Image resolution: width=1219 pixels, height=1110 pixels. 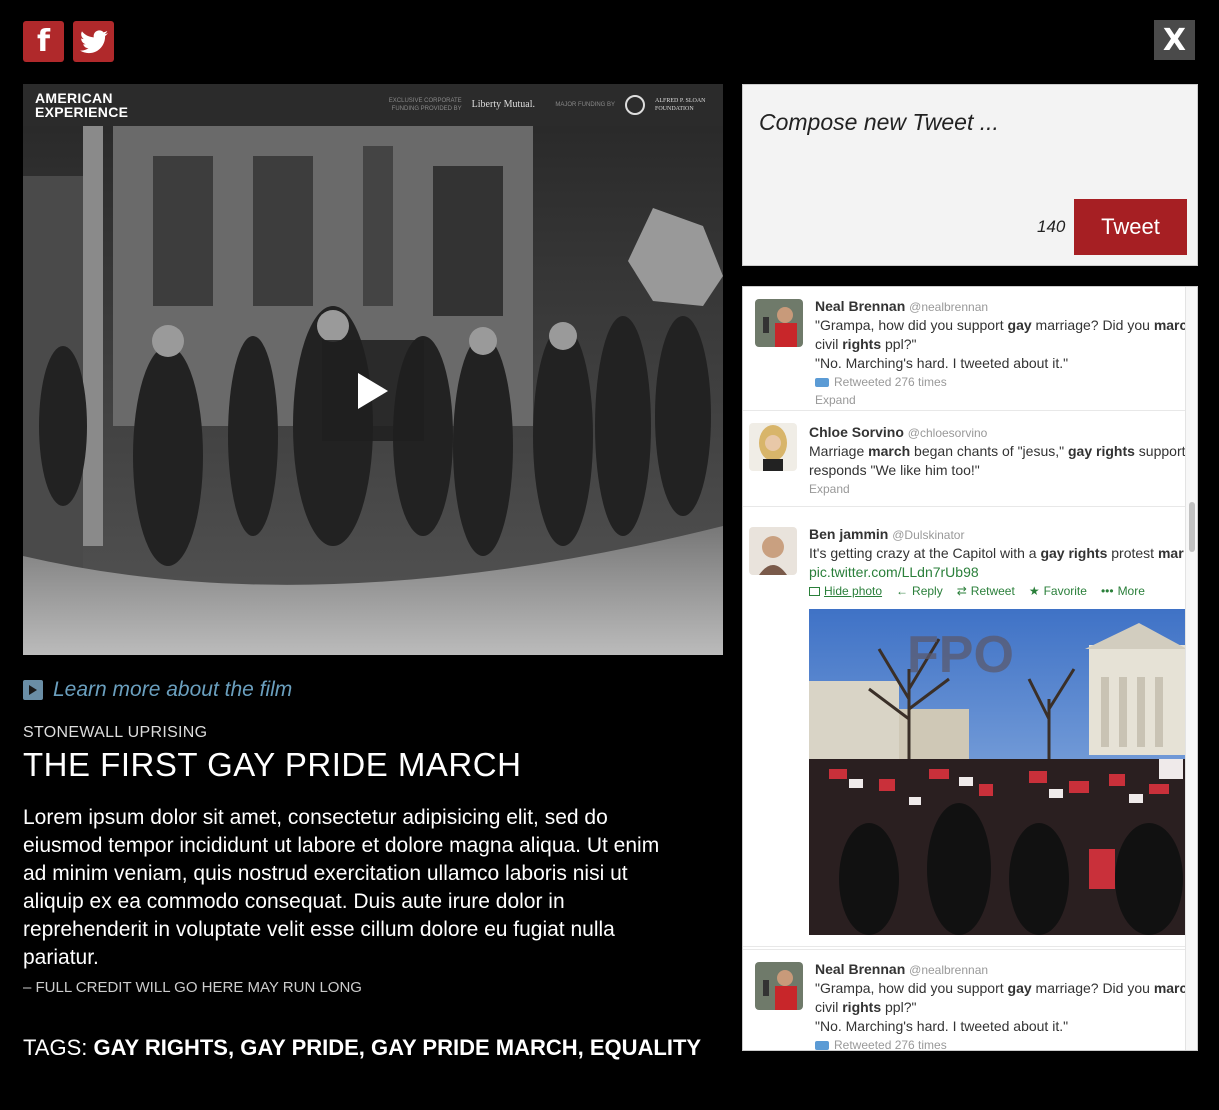 What do you see at coordinates (503, 104) in the screenshot?
I see `liberty-mutual-logo: Liberty Mutual.` at bounding box center [503, 104].